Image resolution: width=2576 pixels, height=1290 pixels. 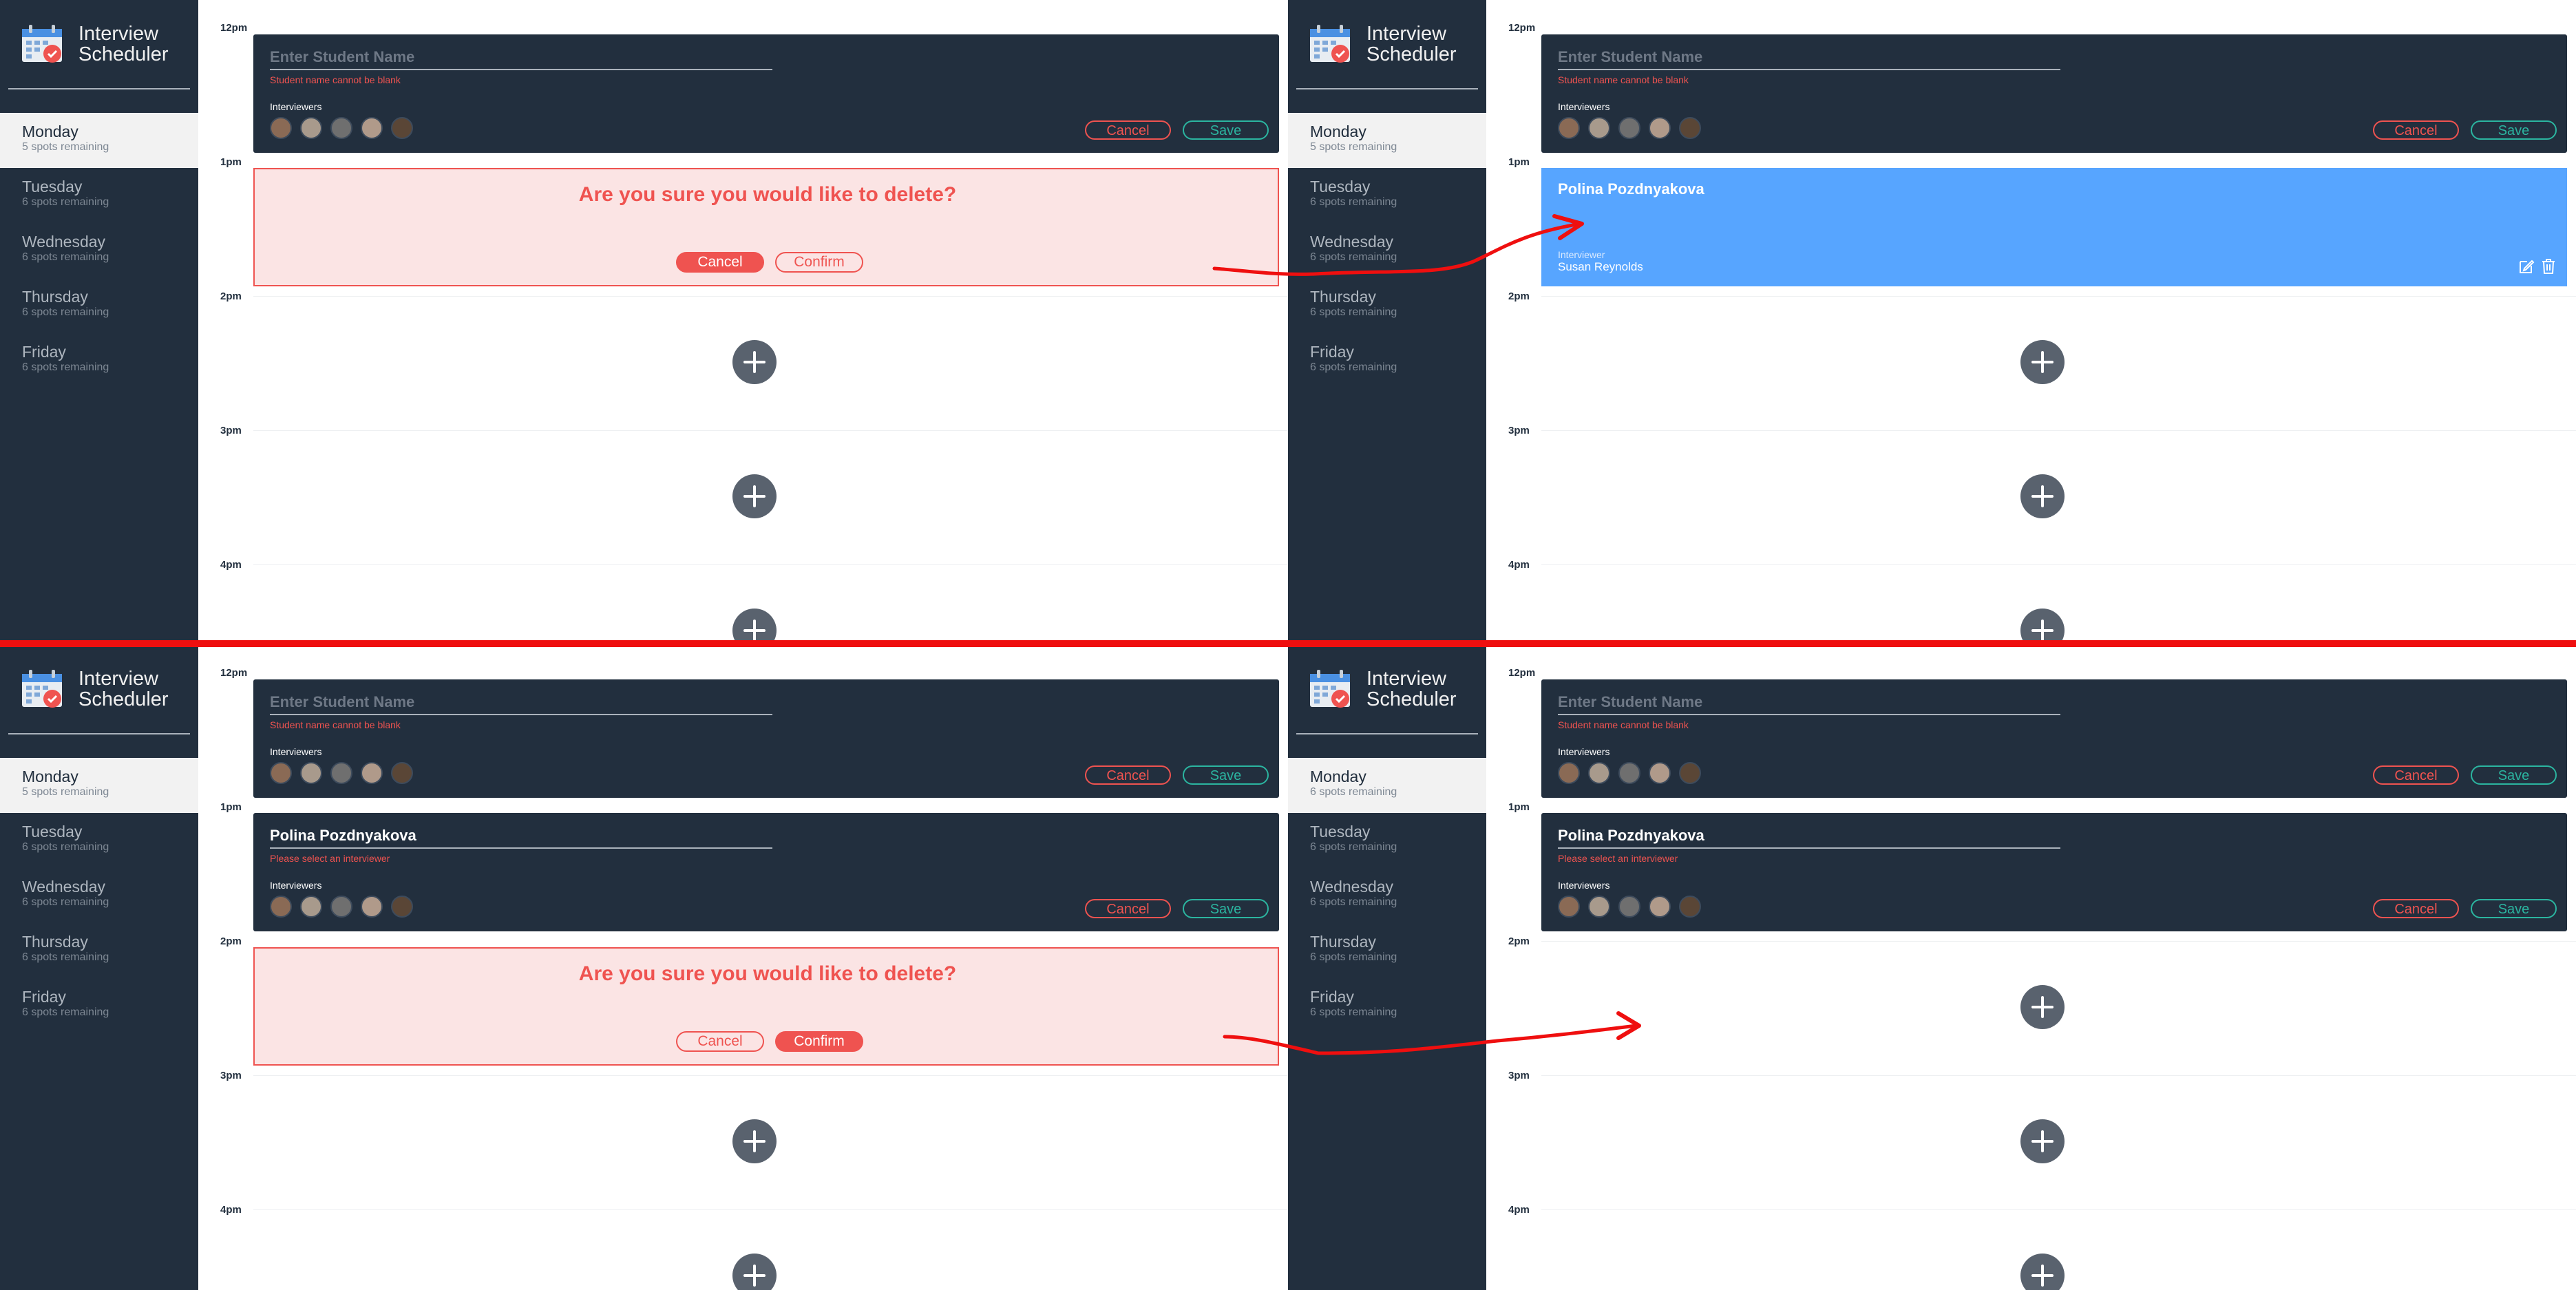 I want to click on brand: Interview Scheduler, so click(x=100, y=45).